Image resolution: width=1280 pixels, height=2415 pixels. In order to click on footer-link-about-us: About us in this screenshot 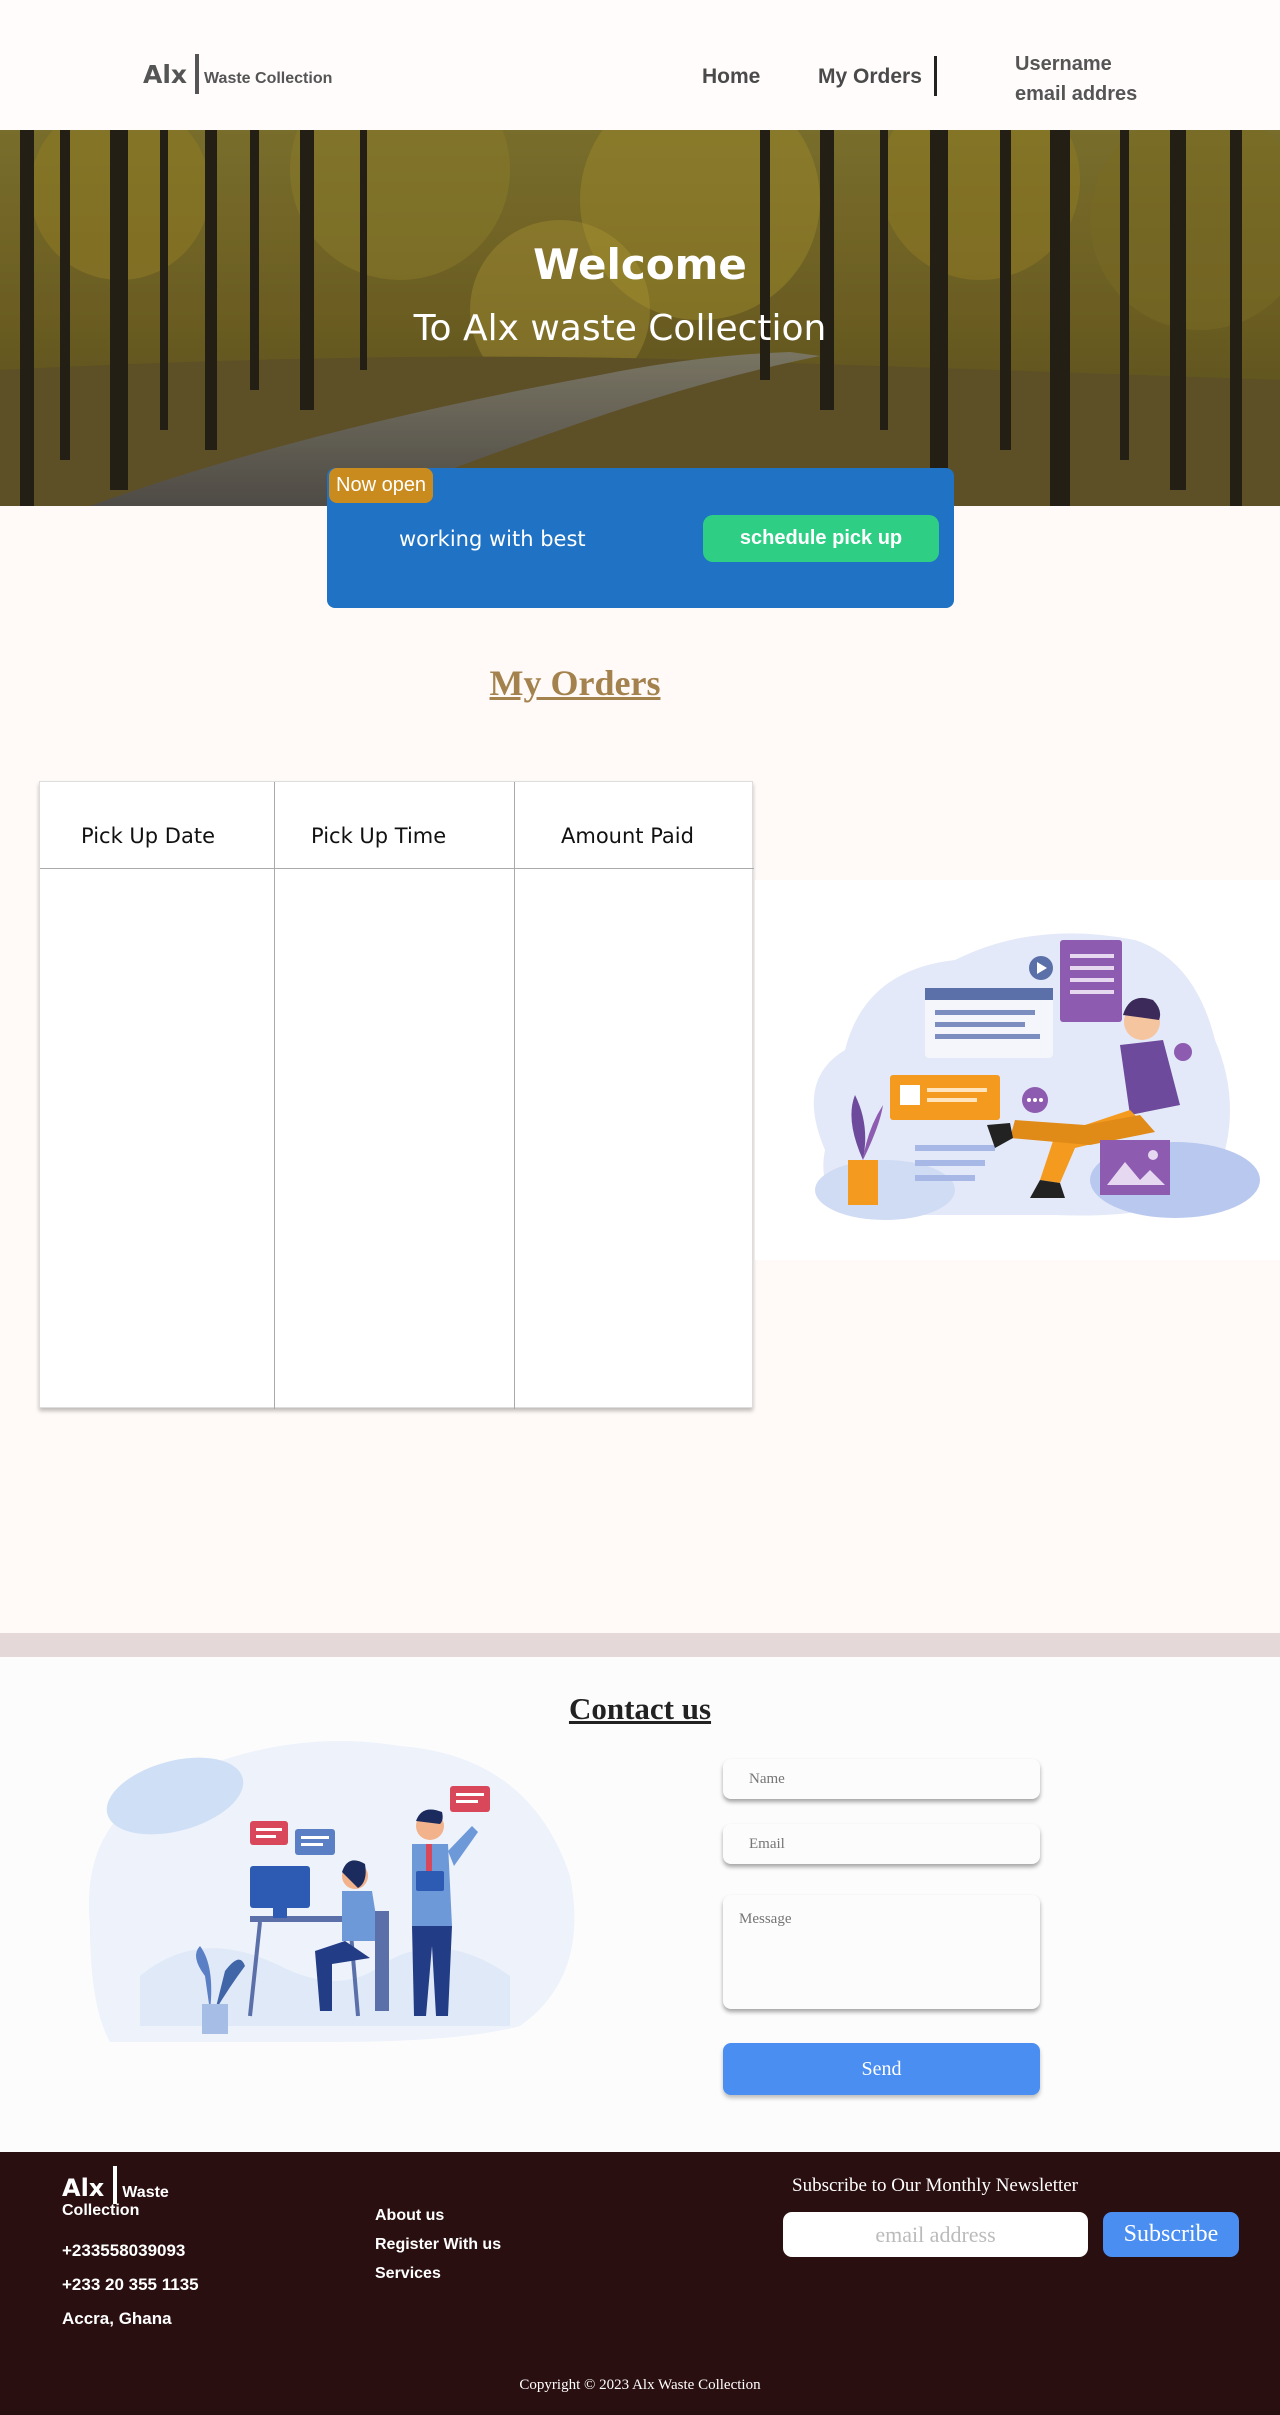, I will do `click(409, 2216)`.